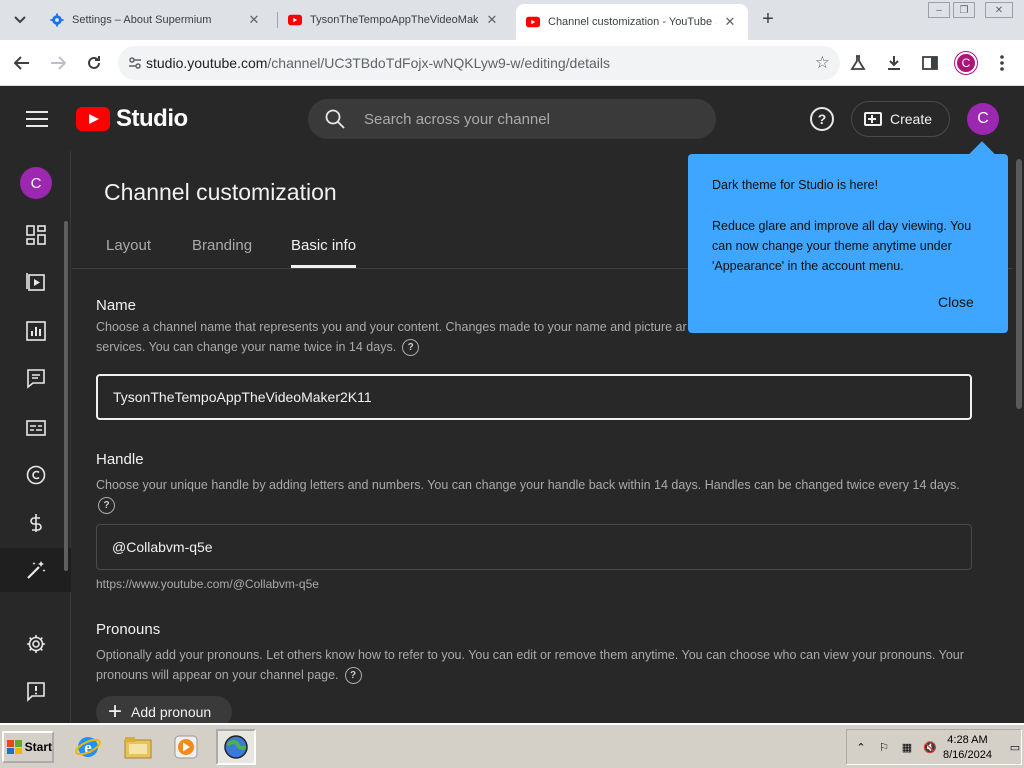 The height and width of the screenshot is (768, 1024). What do you see at coordinates (983, 119) in the screenshot?
I see `account-avatar: C` at bounding box center [983, 119].